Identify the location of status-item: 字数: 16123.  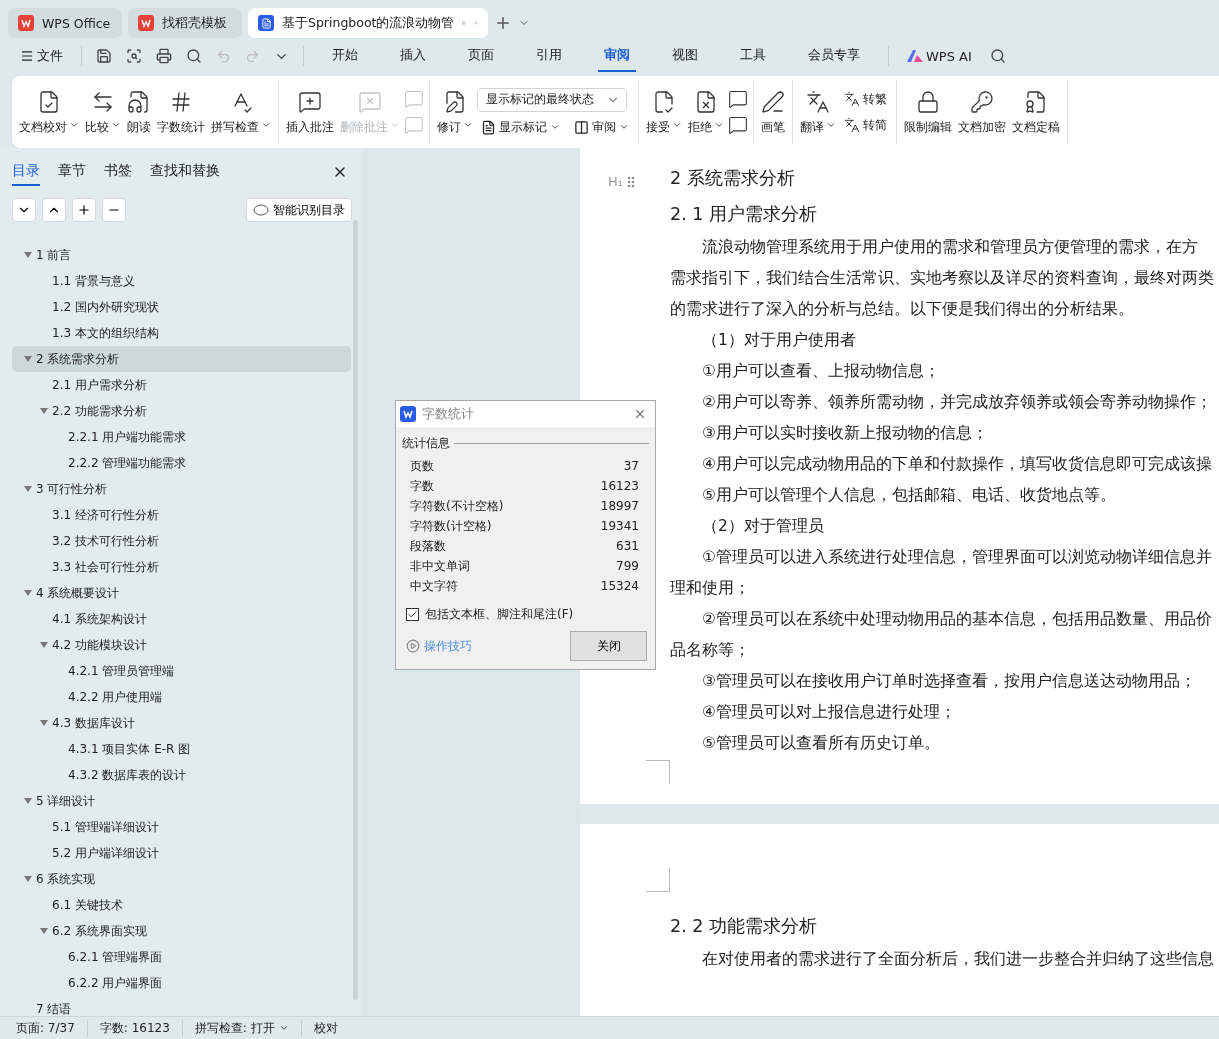
(135, 1028).